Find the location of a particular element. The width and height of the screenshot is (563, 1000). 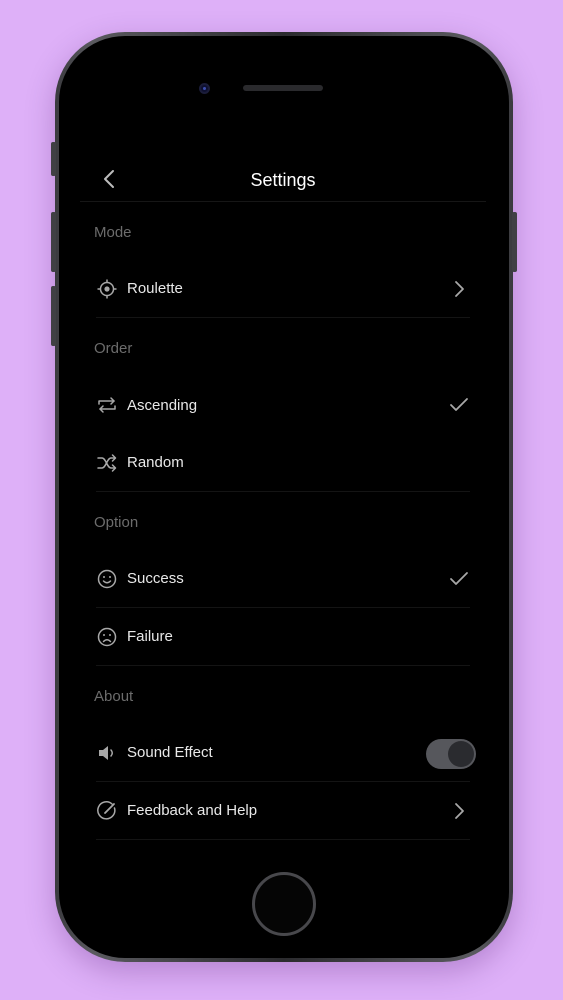

row-sound-effect: Sound Effect is located at coordinates (286, 753).